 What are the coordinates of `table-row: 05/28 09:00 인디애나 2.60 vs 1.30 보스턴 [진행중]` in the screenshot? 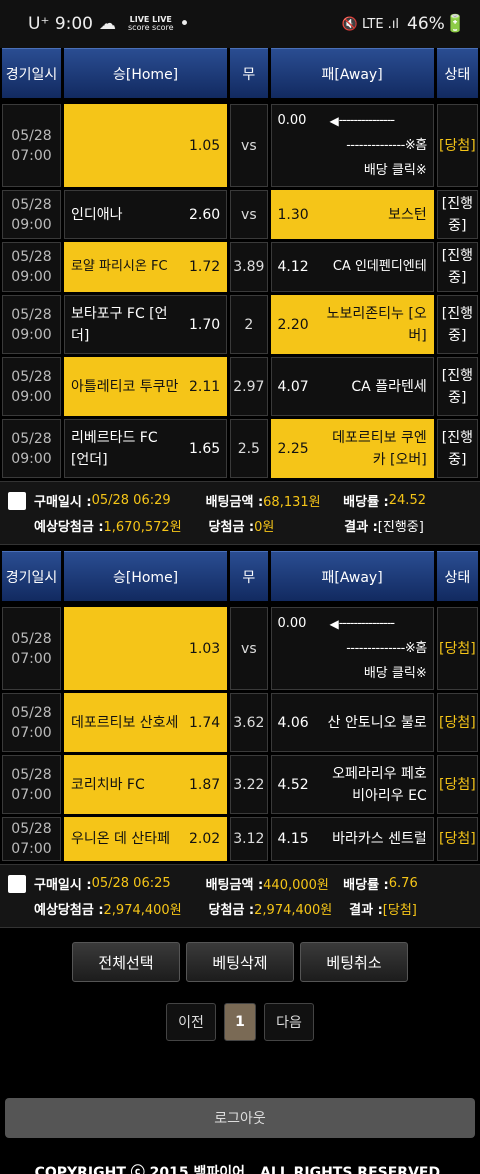 It's located at (240, 214).